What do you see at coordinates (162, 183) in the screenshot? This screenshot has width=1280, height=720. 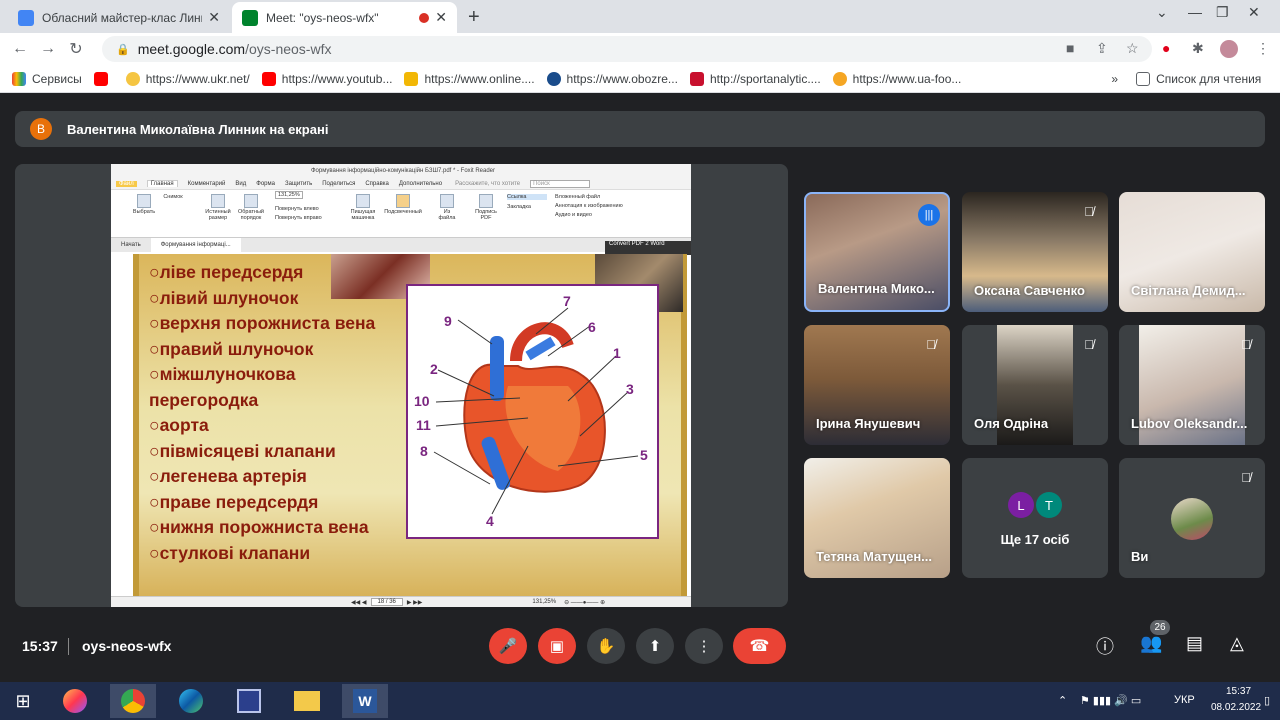 I see `menu-home: Главная` at bounding box center [162, 183].